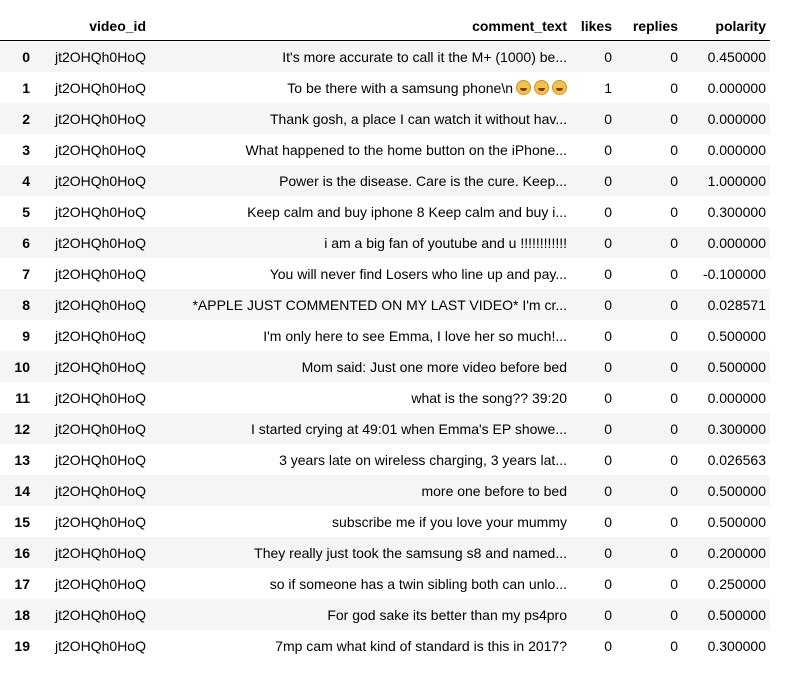  Describe the element at coordinates (726, 26) in the screenshot. I see `header-polarity: polarity` at that location.